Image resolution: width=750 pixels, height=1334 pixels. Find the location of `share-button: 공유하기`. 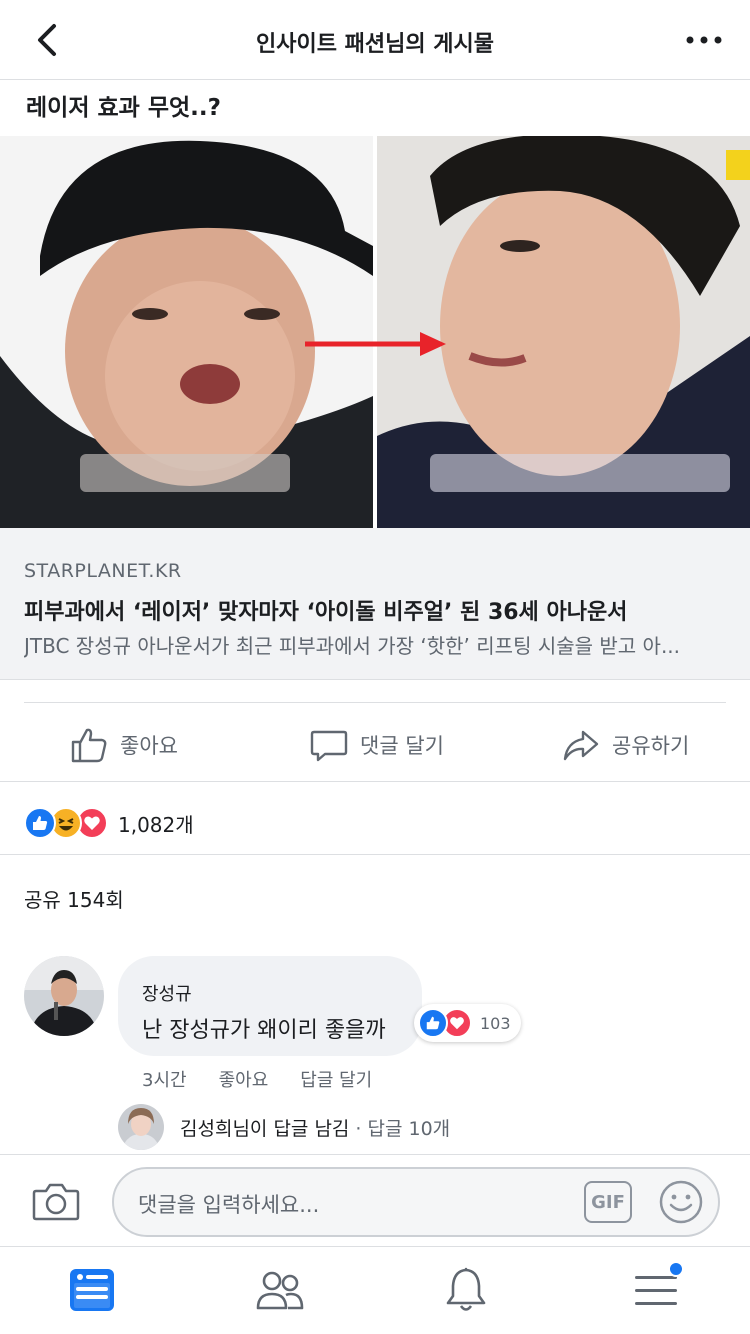

share-button: 공유하기 is located at coordinates (625, 745).